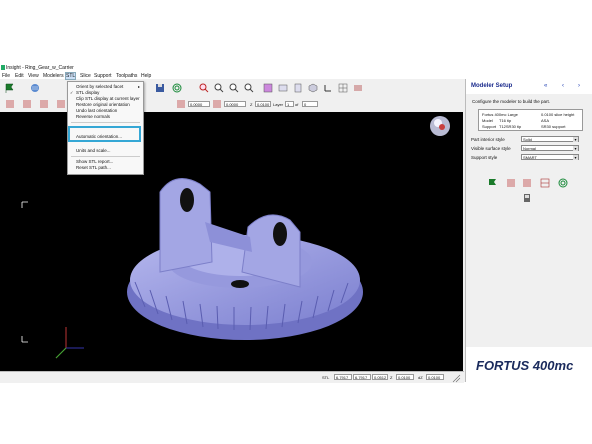  What do you see at coordinates (263, 104) in the screenshot?
I see `z-field: 0.0100` at bounding box center [263, 104].